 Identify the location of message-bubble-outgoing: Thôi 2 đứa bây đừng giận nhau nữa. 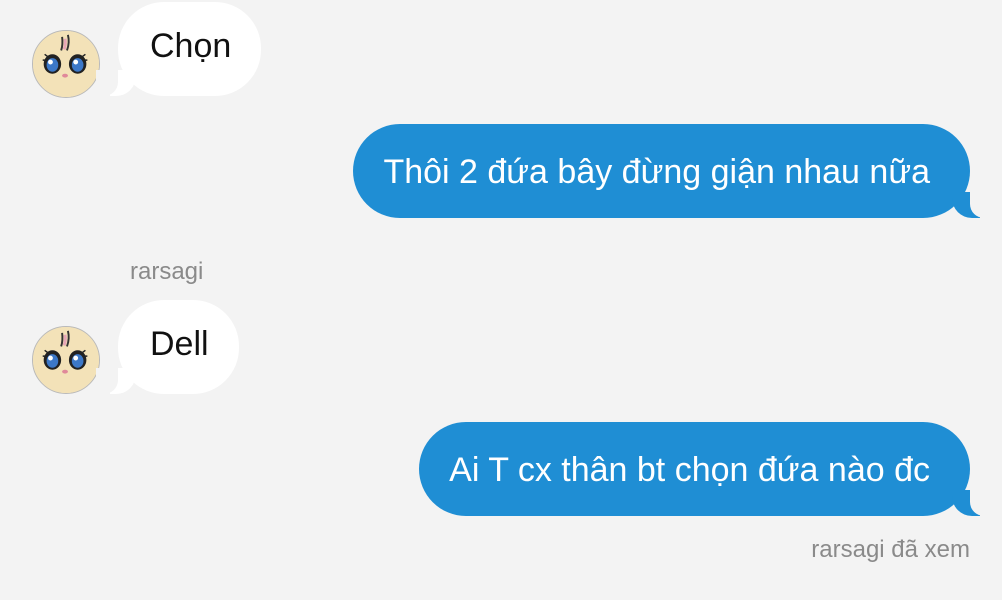
(674, 171).